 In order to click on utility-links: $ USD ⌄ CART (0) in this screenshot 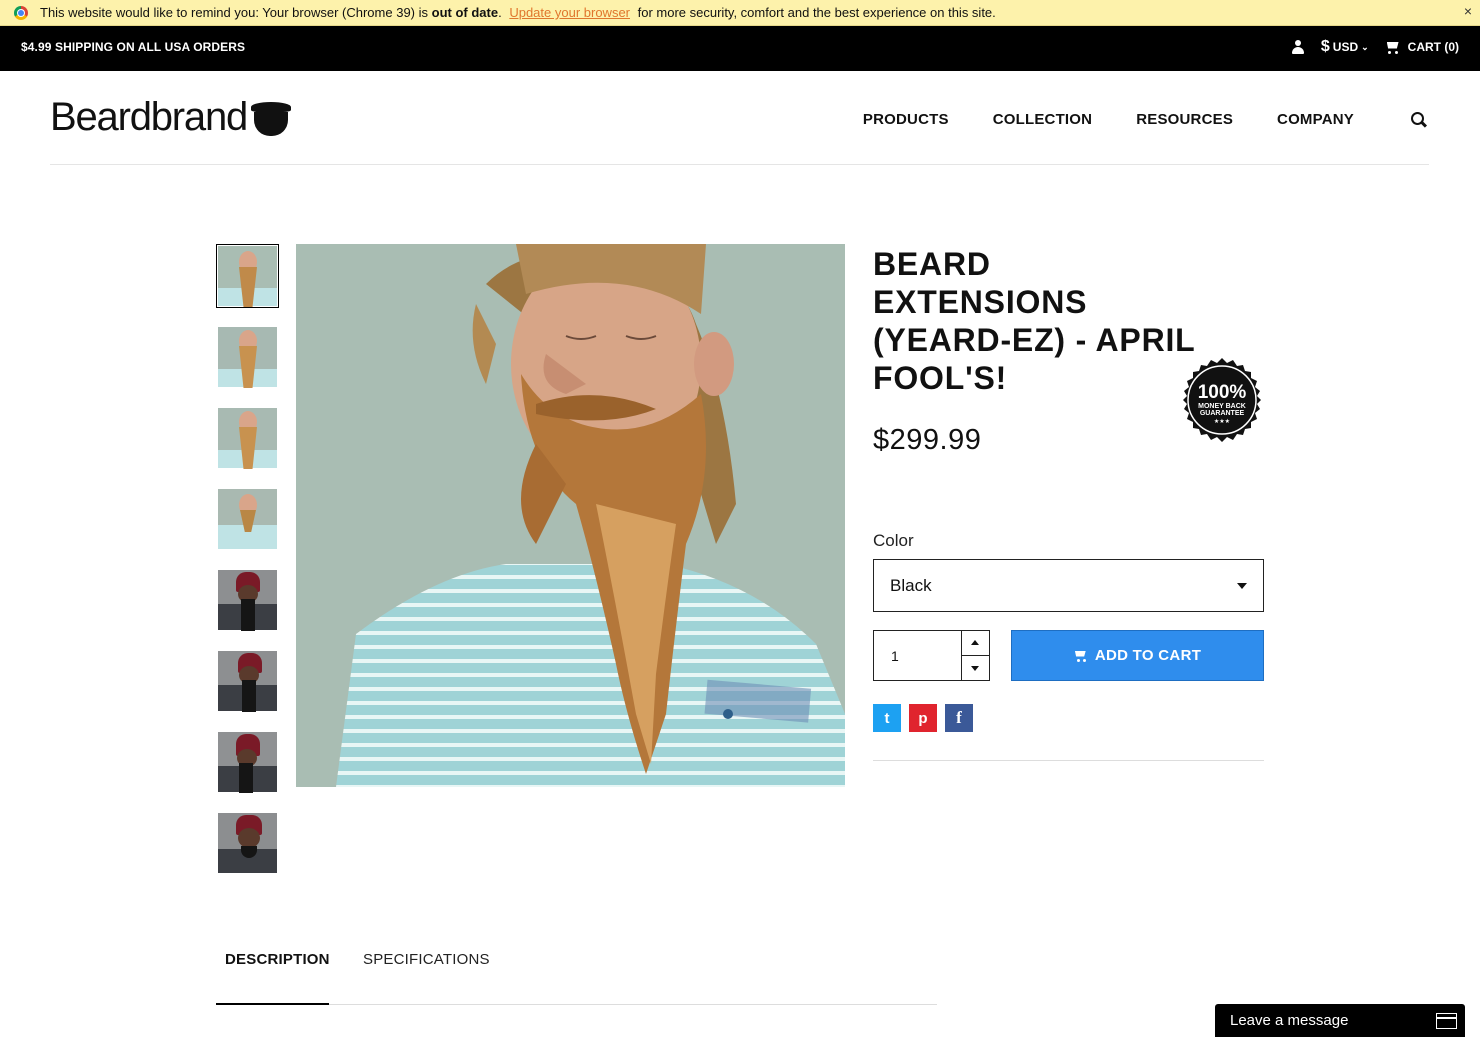, I will do `click(1375, 47)`.